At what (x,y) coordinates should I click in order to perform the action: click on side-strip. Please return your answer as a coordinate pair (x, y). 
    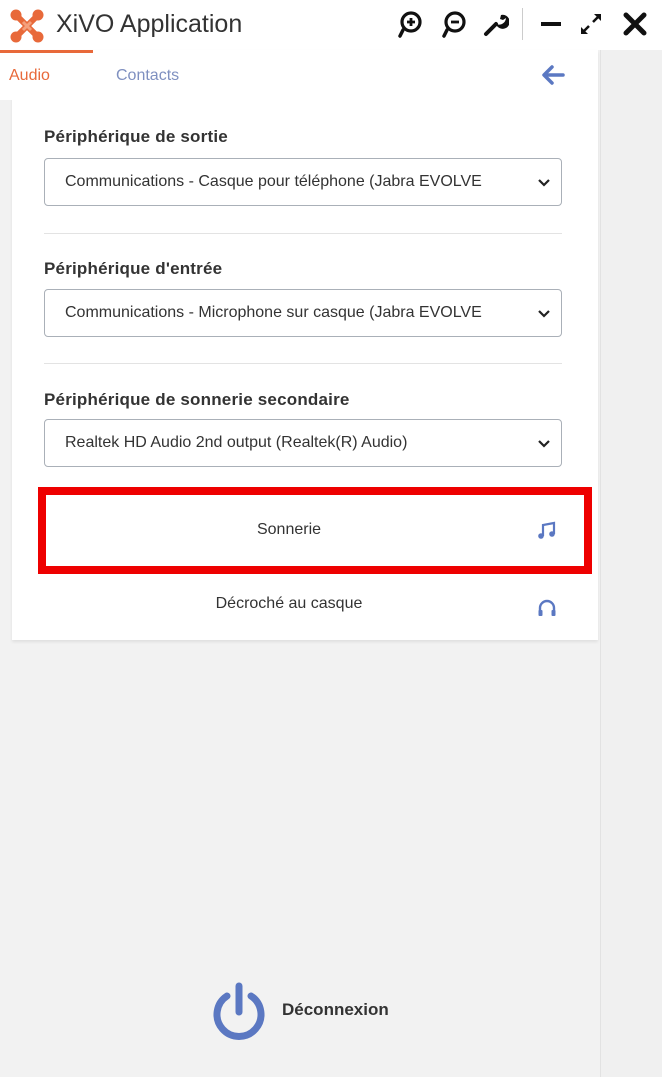
    Looking at the image, I should click on (631, 563).